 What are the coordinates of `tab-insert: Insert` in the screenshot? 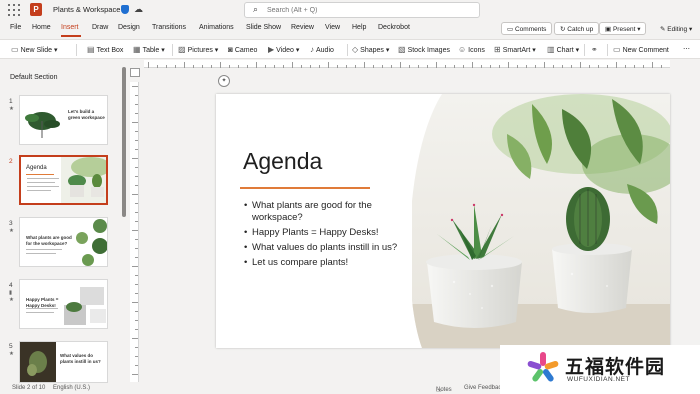 It's located at (70, 27).